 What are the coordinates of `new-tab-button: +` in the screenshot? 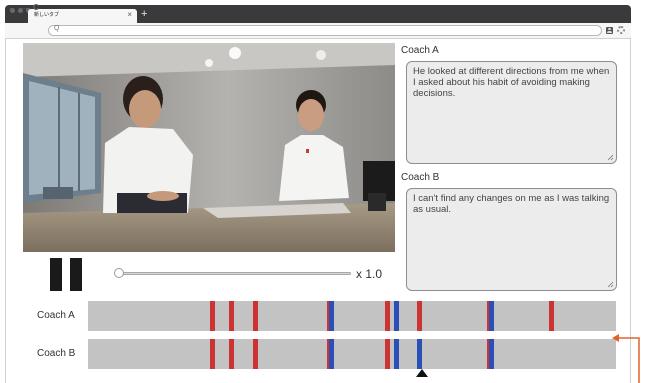 It's located at (144, 14).